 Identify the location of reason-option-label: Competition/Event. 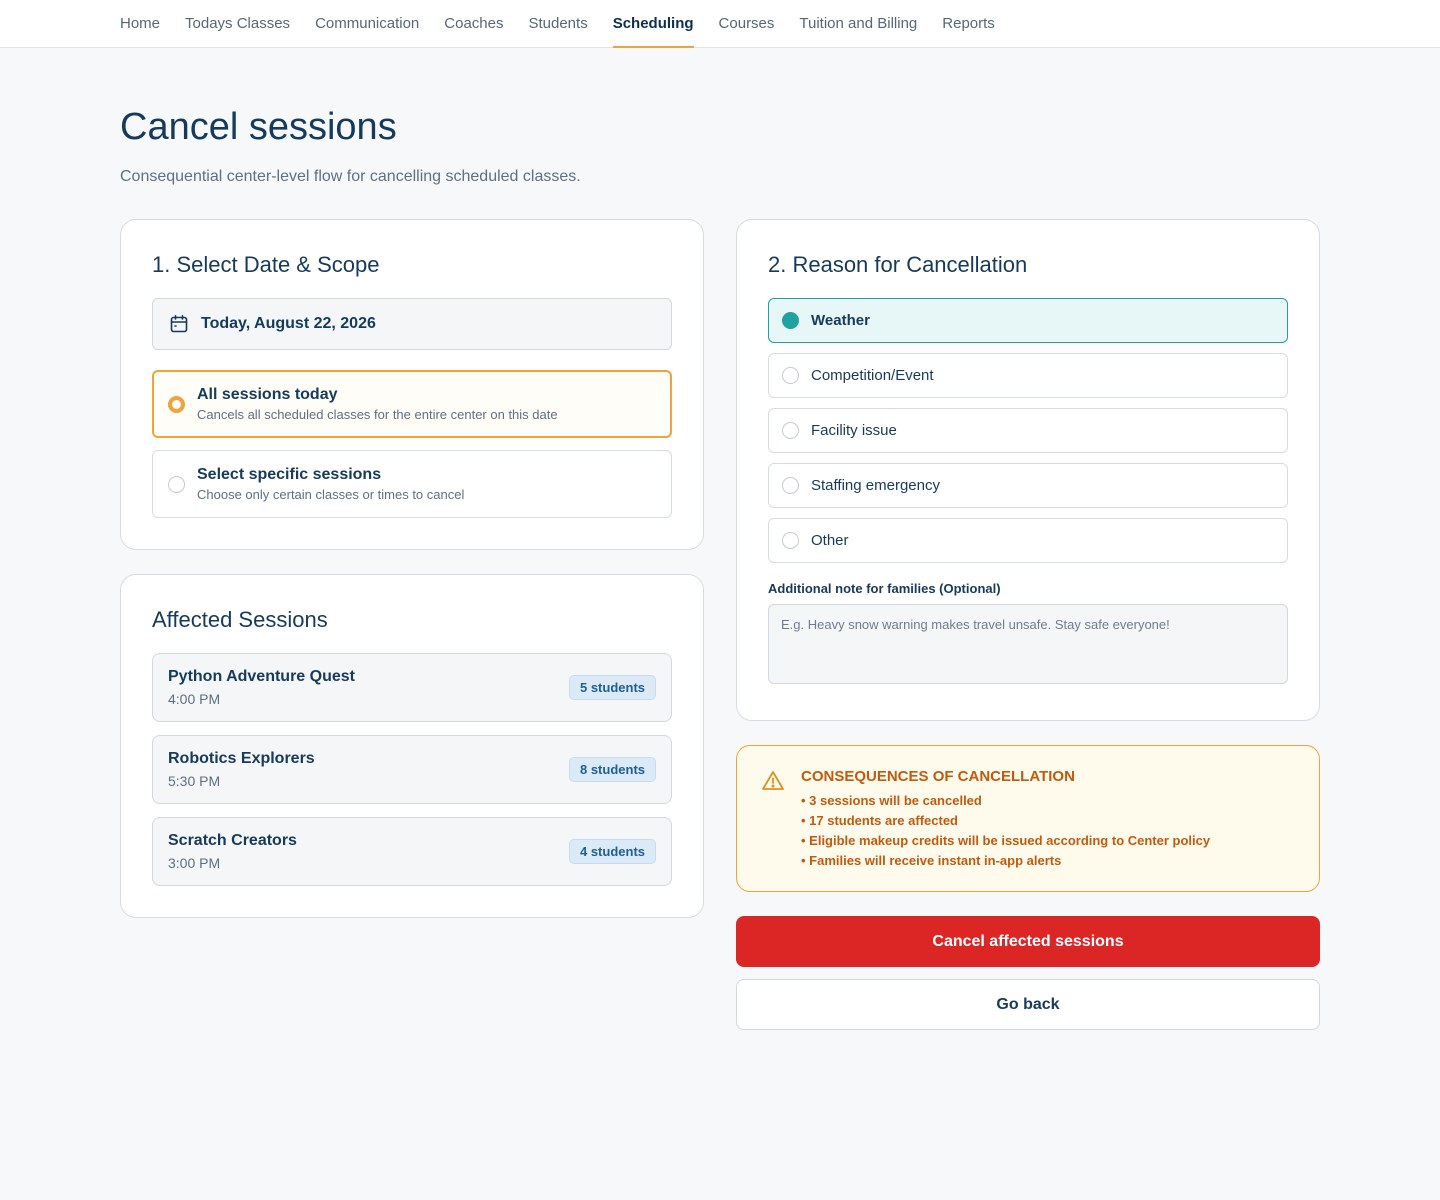
(872, 375).